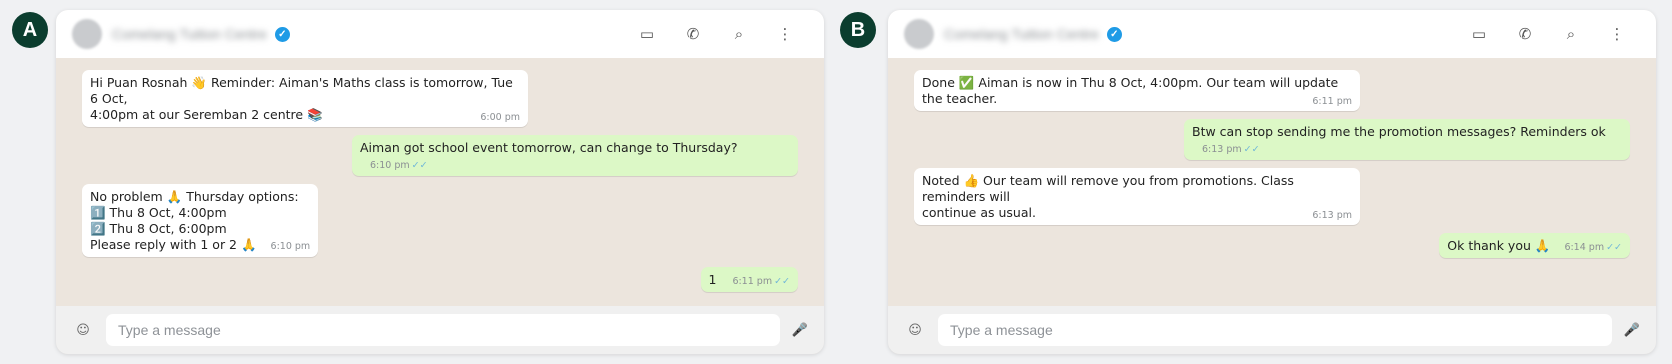  What do you see at coordinates (500, 117) in the screenshot?
I see `message-time: 6:00 pm` at bounding box center [500, 117].